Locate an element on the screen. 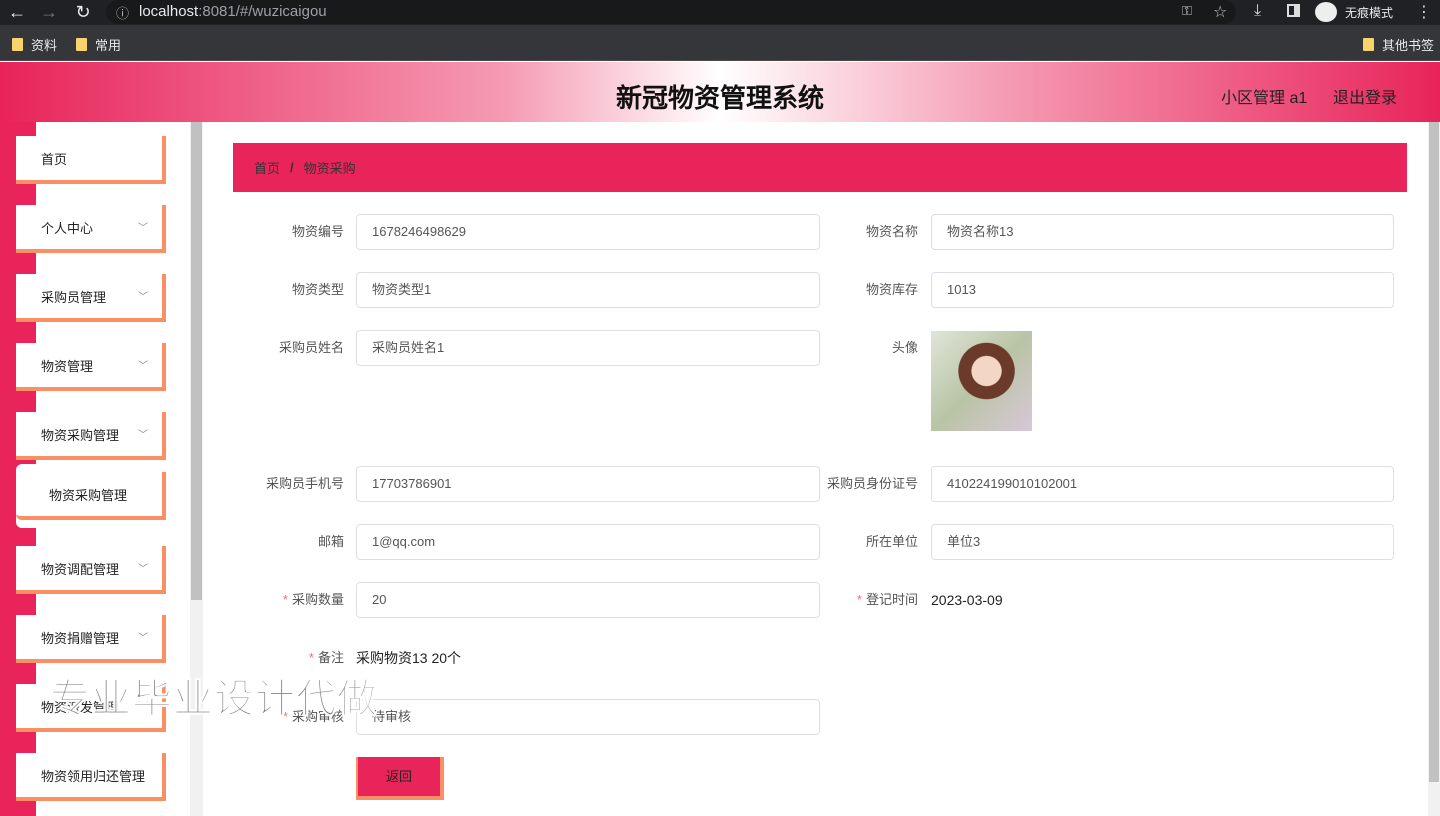 This screenshot has height=816, width=1440. idcard-field: 410224199010102001 is located at coordinates (1162, 484).